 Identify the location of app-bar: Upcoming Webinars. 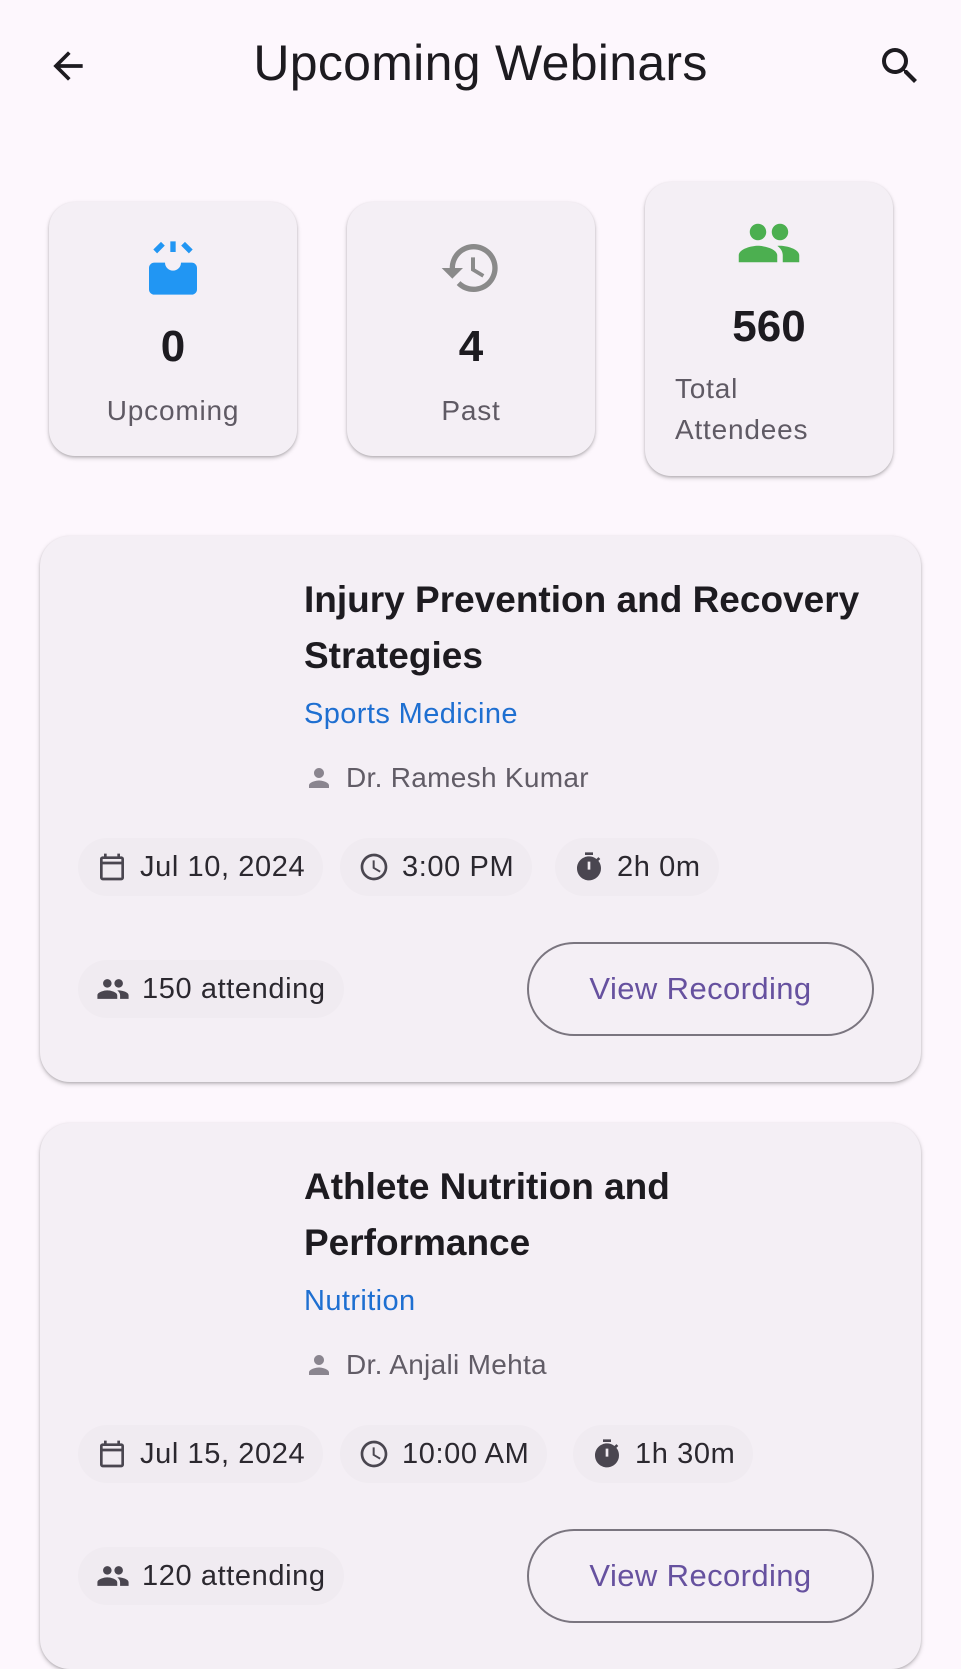
(480, 66).